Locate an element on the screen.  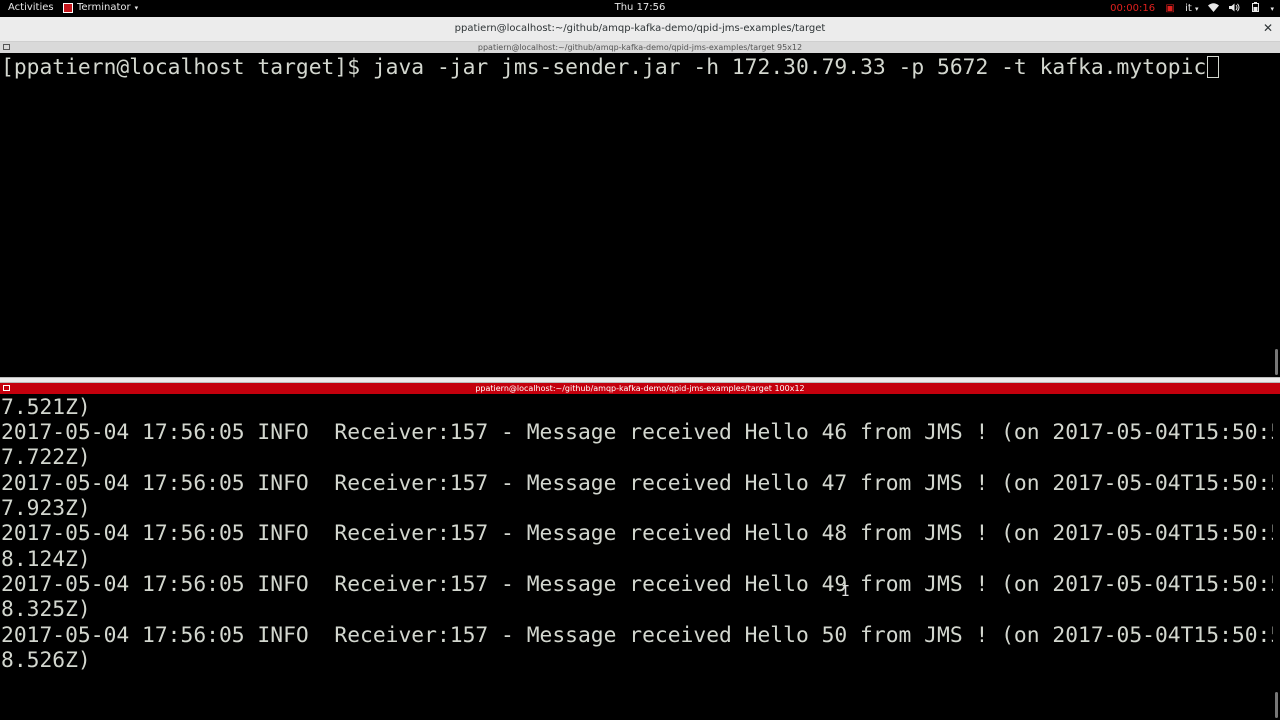
keyboard-layout-label: it is located at coordinates (1188, 8).